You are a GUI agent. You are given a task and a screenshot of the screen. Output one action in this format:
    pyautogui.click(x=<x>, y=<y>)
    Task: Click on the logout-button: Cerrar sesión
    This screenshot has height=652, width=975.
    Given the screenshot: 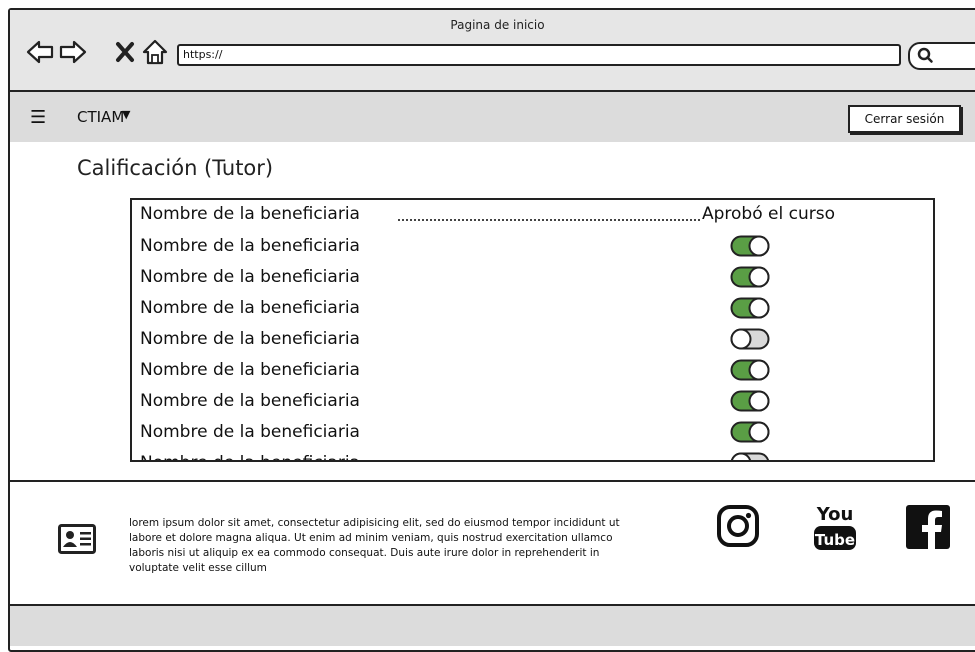 What is the action you would take?
    pyautogui.click(x=904, y=119)
    